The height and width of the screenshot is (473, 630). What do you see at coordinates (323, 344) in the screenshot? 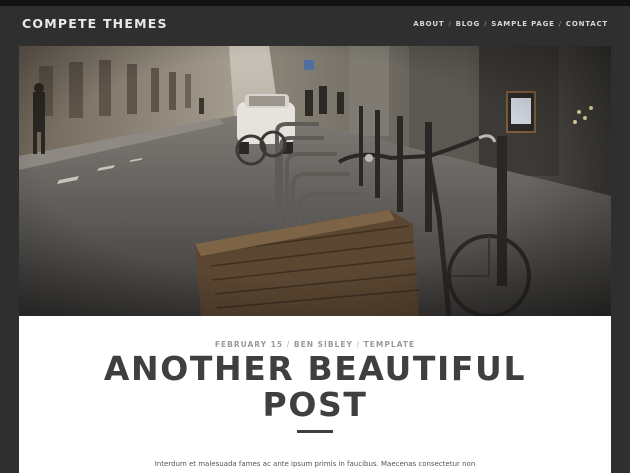
I see `post-author: BEN SIBLEY` at bounding box center [323, 344].